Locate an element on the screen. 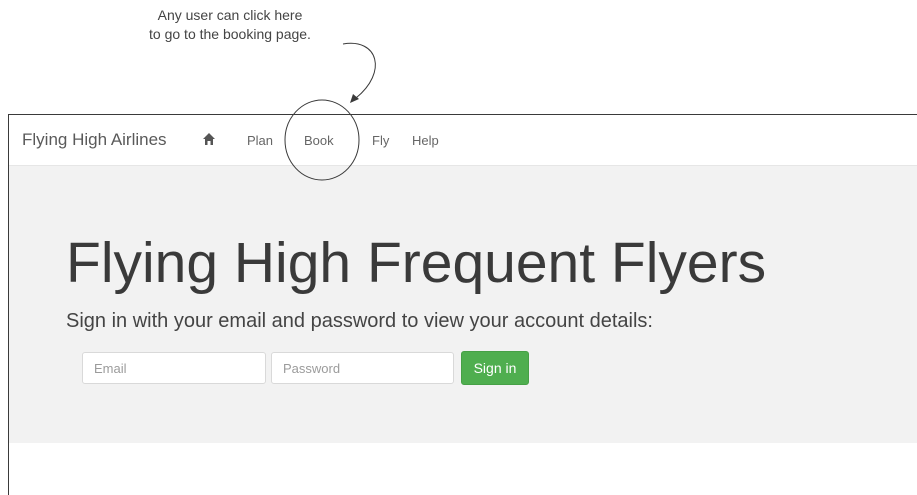 This screenshot has width=917, height=495. nav-item-plan: Plan is located at coordinates (260, 140).